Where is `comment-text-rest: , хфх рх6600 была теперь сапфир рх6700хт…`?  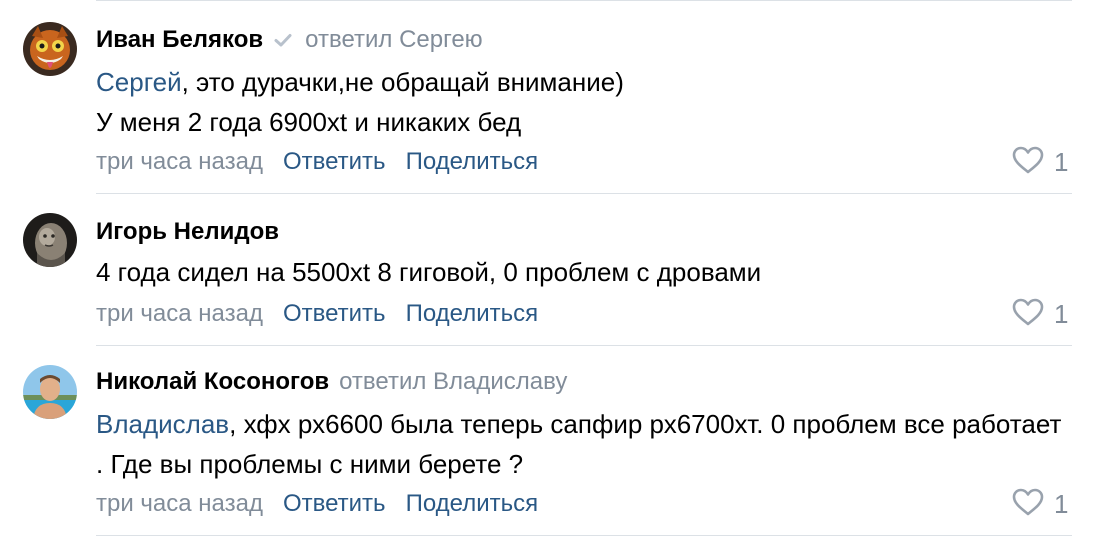 comment-text-rest: , хфх рх6600 была теперь сапфир рх6700хт… is located at coordinates (579, 444).